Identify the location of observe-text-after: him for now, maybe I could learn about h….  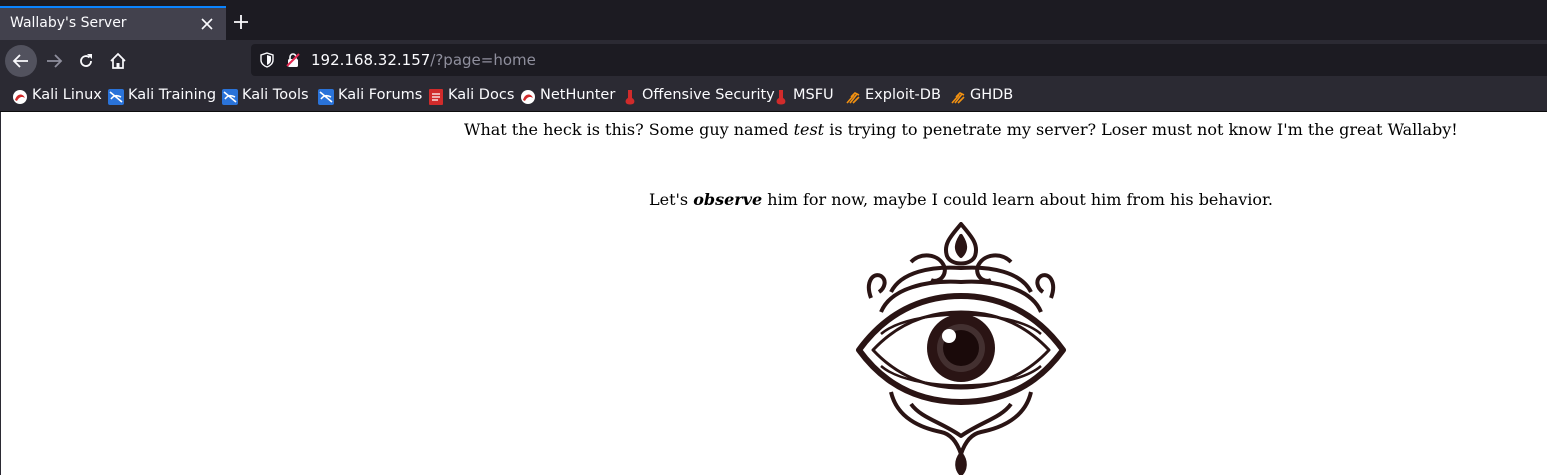
(1018, 199).